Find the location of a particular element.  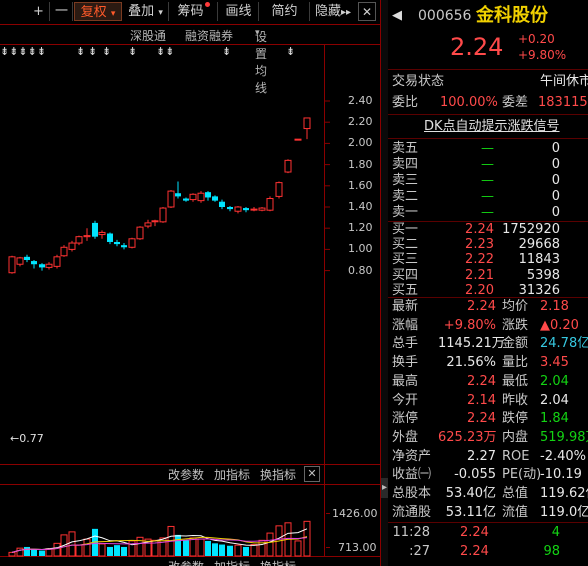

price-axis-label: 1.80 is located at coordinates (360, 164).